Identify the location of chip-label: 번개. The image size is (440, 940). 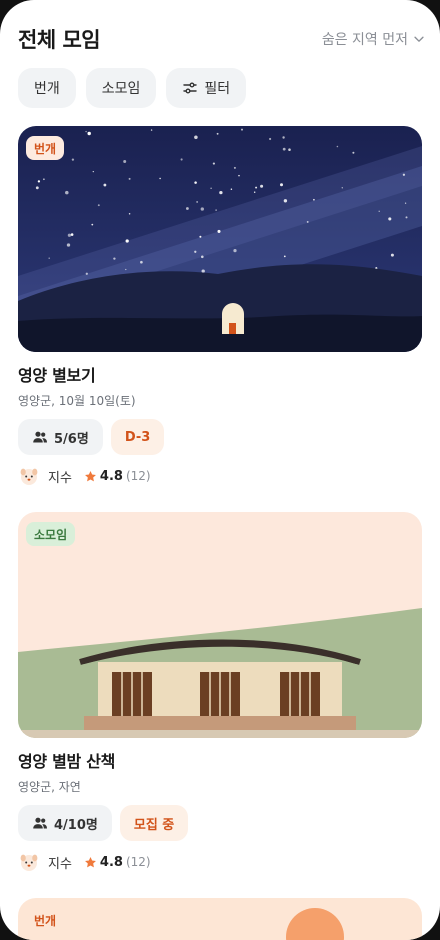
(47, 89).